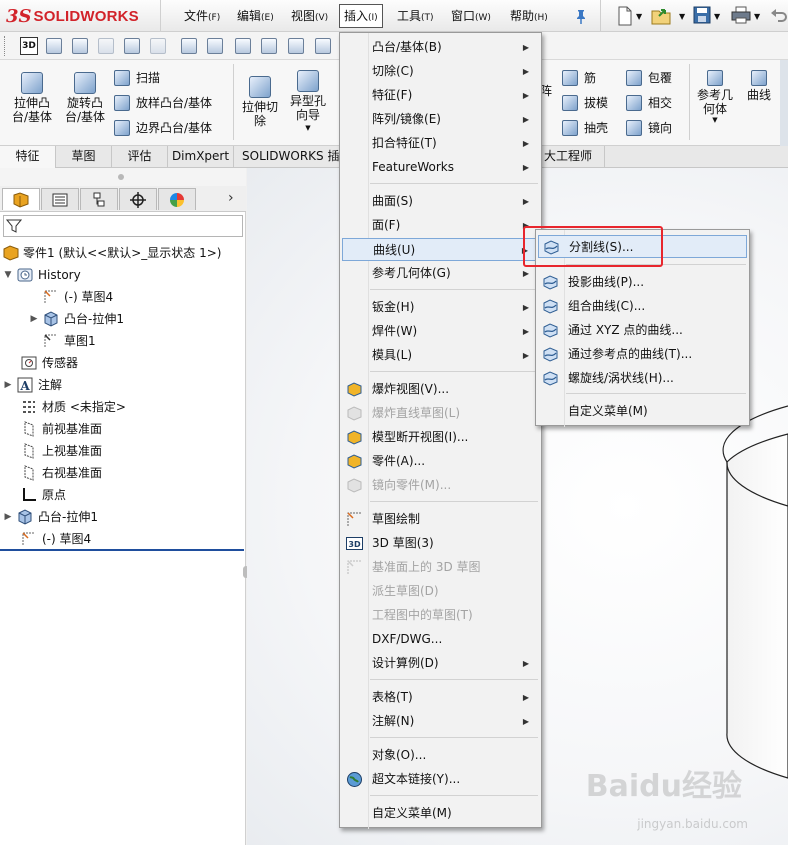 The image size is (788, 845). I want to click on insert-menu-item: 焊件(W) ▶, so click(440, 331).